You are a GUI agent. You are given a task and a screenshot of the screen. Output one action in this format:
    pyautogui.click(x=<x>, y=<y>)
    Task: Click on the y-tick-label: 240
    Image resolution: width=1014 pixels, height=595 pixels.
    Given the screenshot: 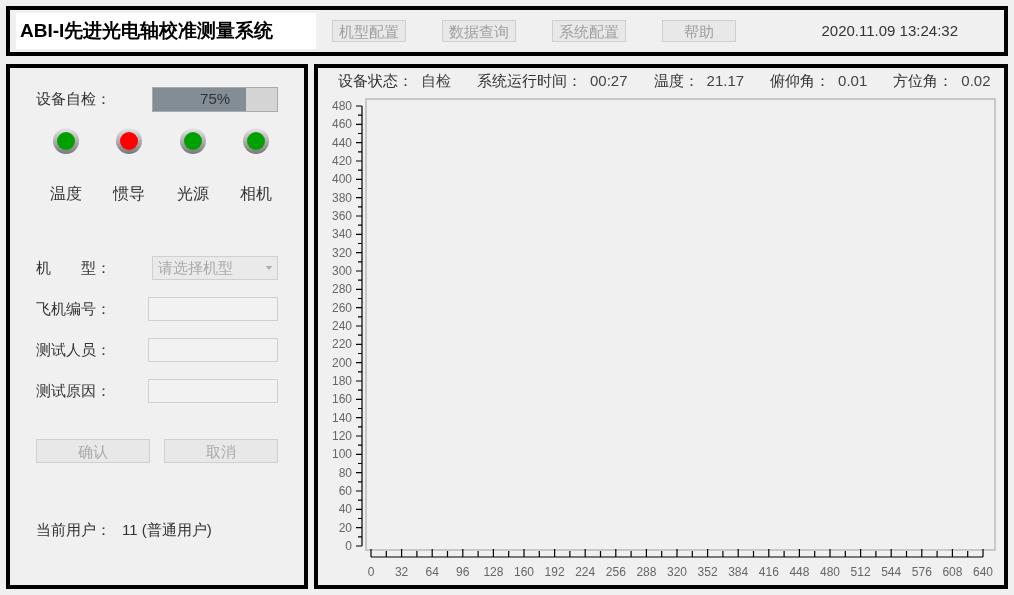 What is the action you would take?
    pyautogui.click(x=341, y=326)
    